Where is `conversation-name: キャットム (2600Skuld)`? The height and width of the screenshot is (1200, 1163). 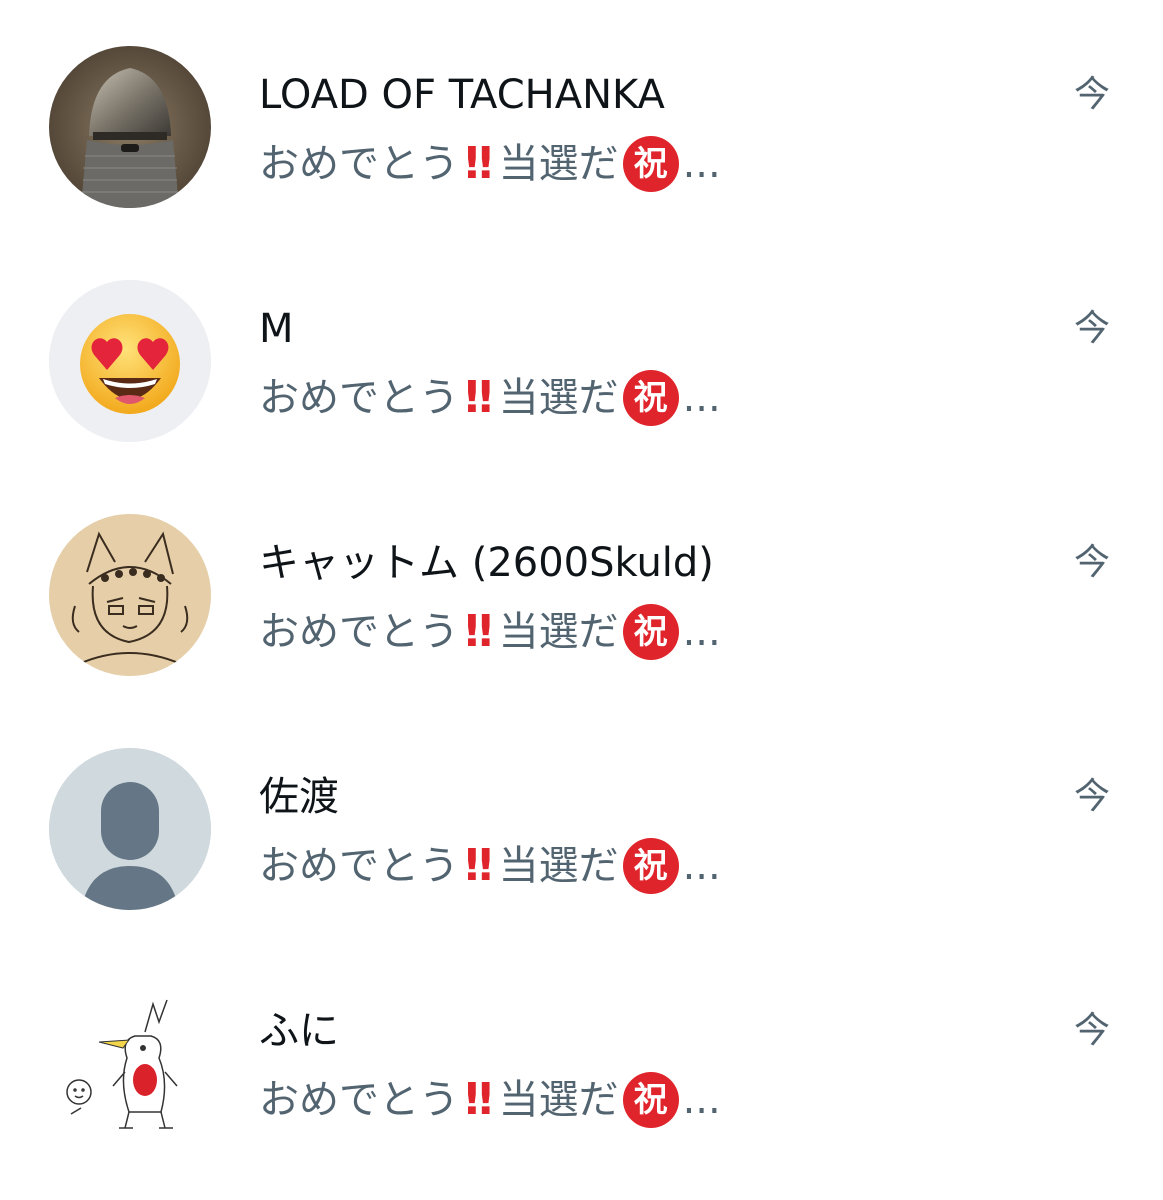
conversation-name: キャットム (2600Skuld) is located at coordinates (486, 563).